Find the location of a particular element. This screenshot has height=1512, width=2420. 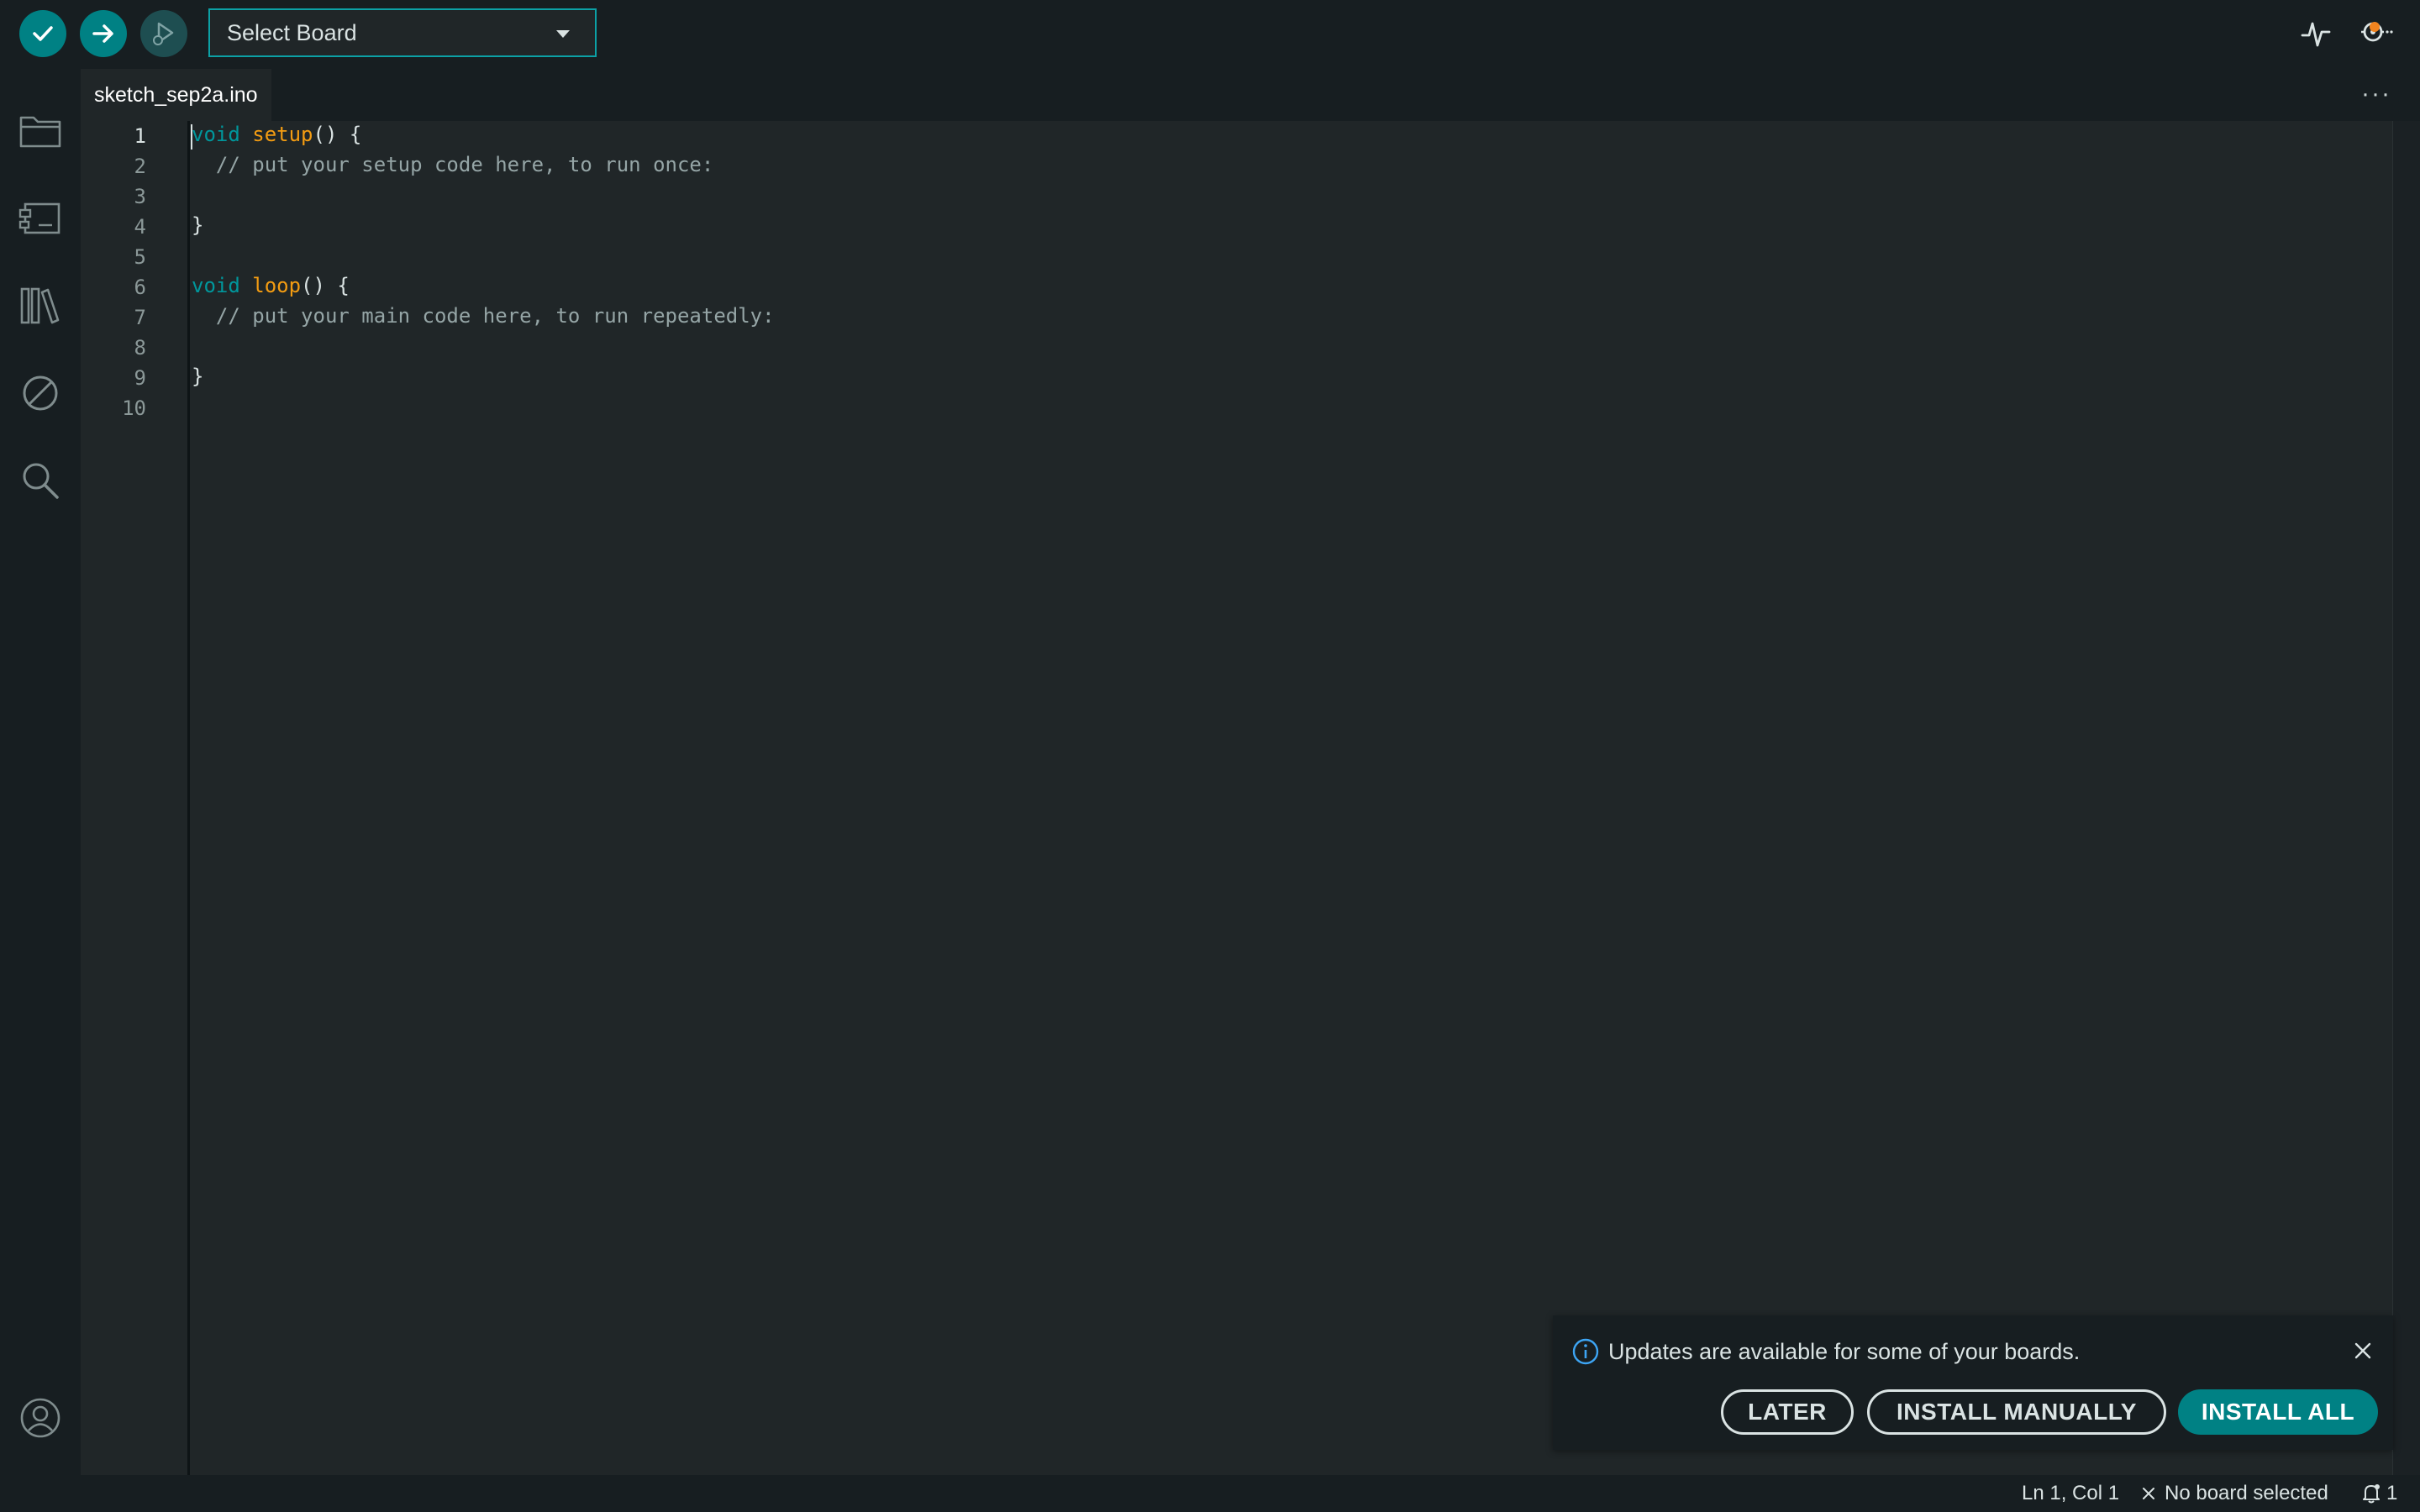

later-button: LATER is located at coordinates (1788, 1412).